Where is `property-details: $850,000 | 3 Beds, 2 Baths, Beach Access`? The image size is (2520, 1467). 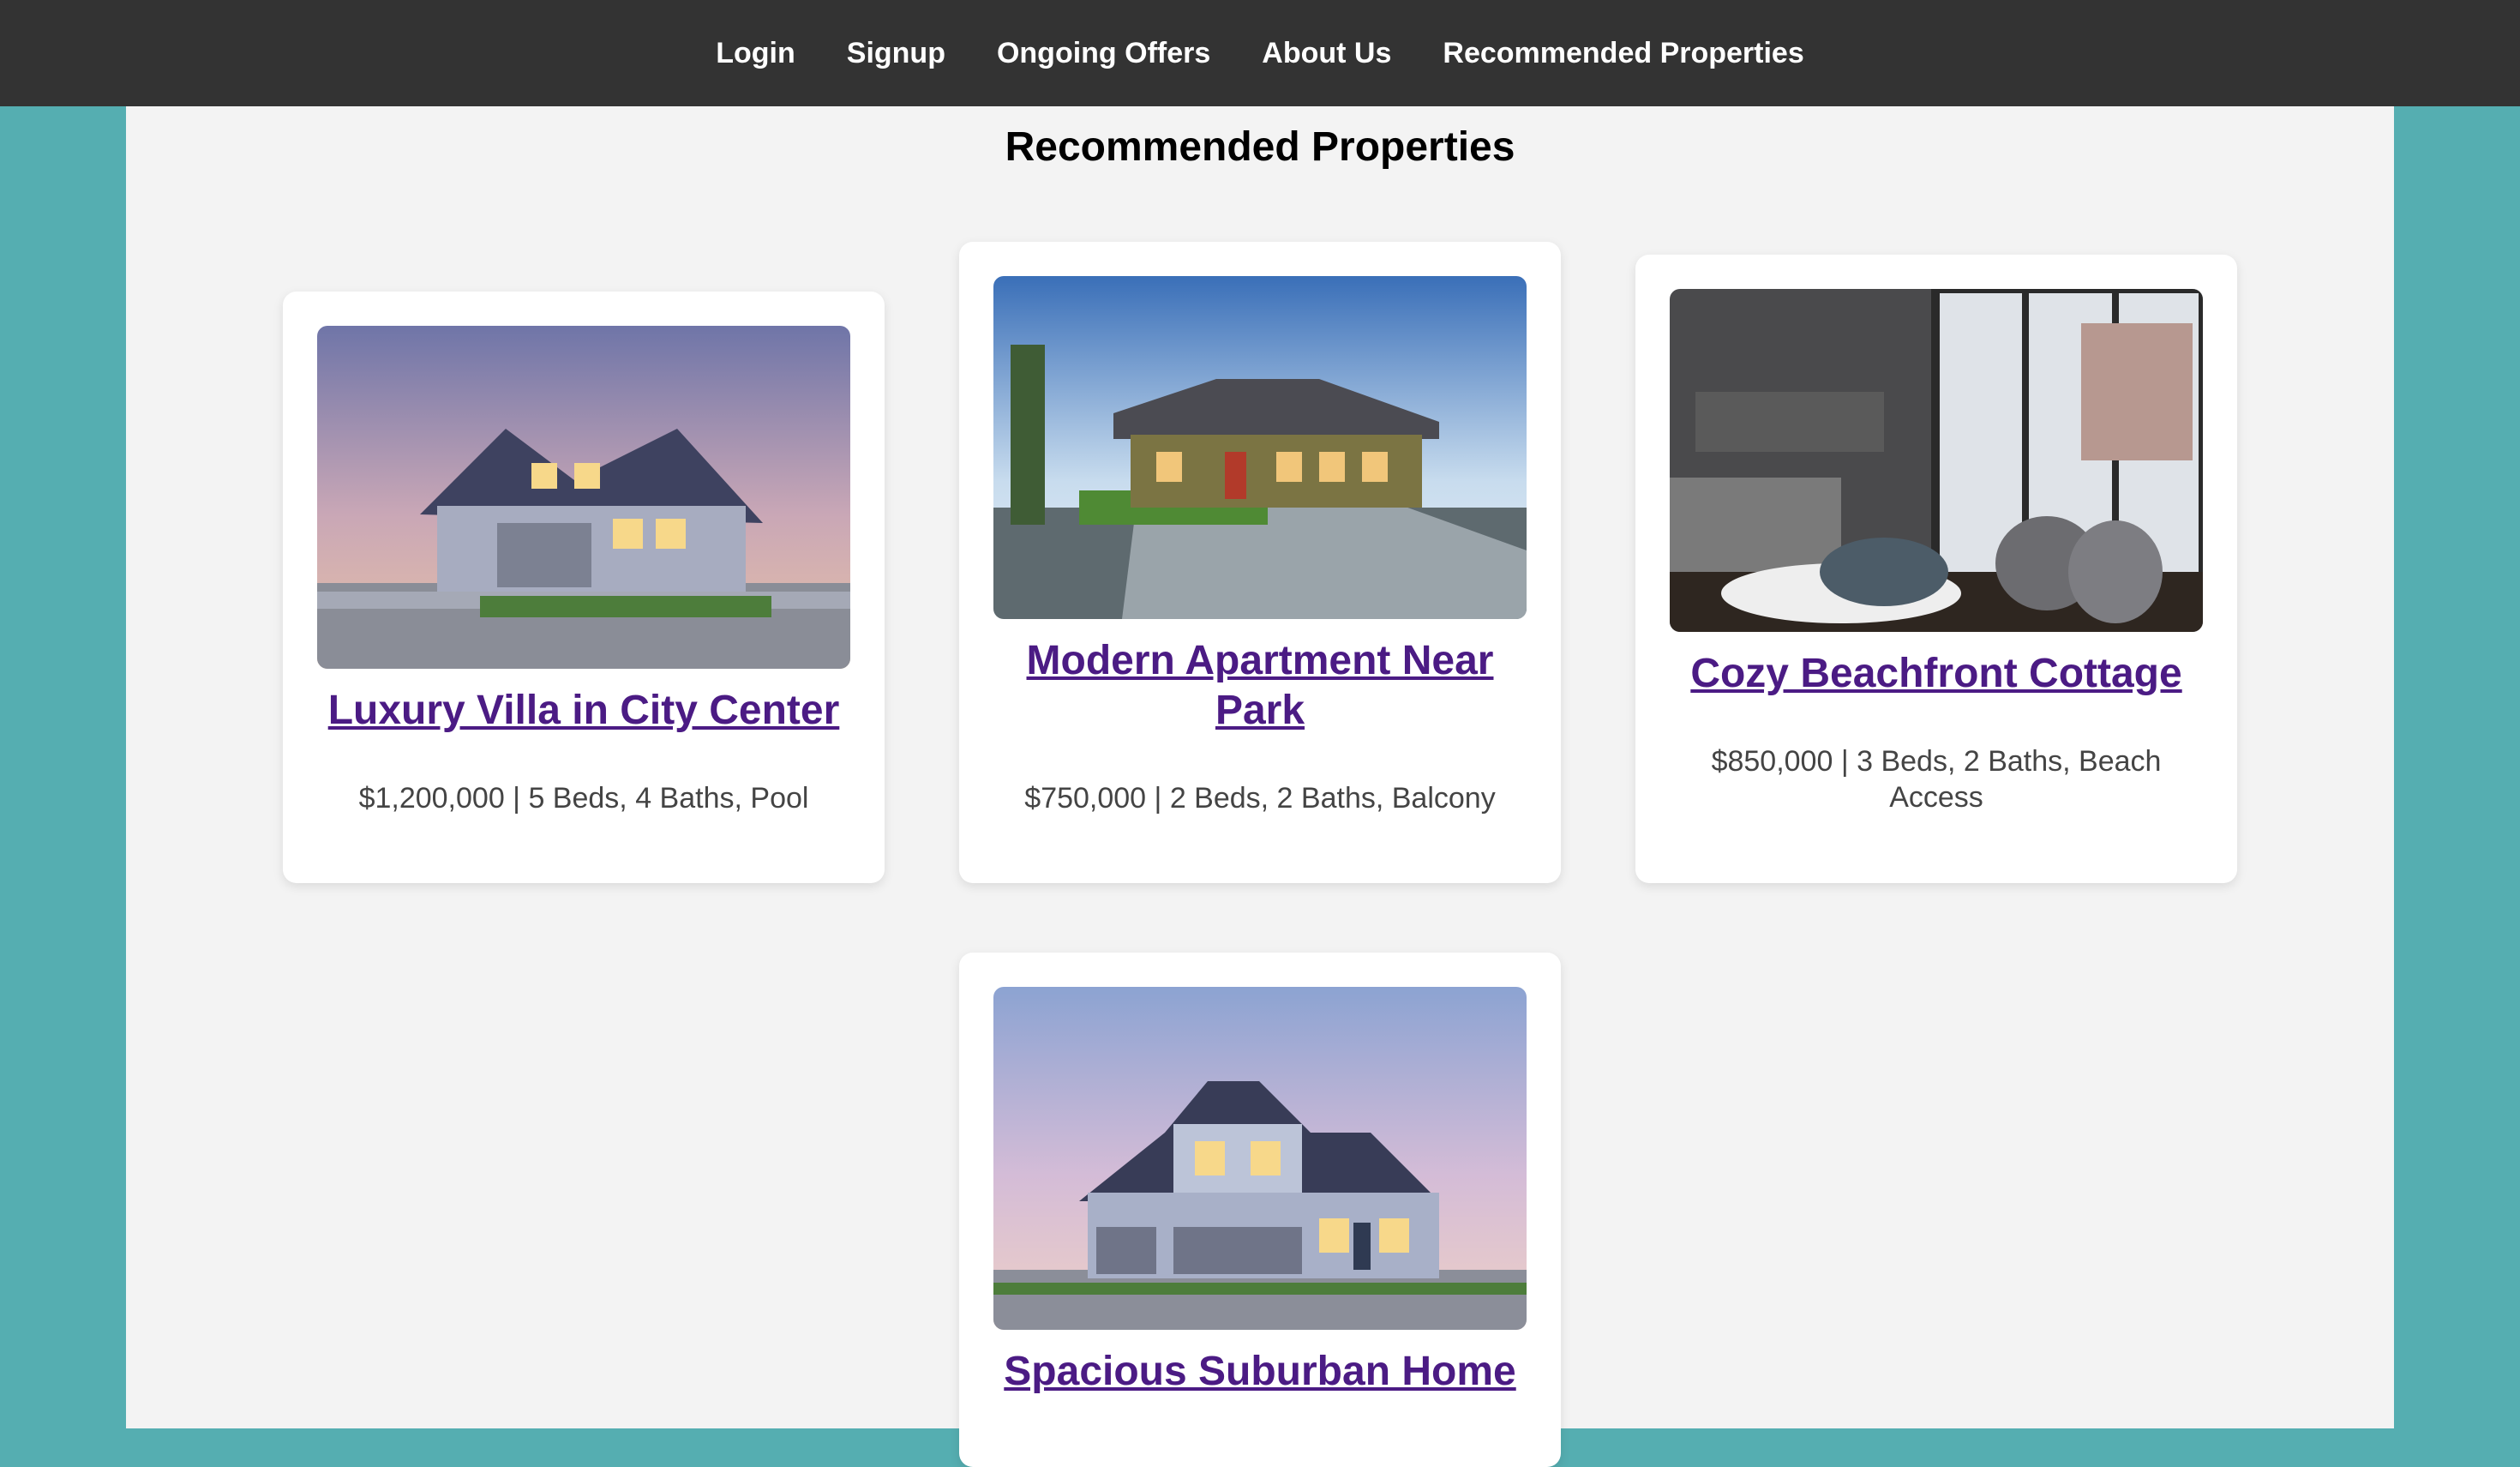 property-details: $850,000 | 3 Beds, 2 Baths, Beach Access is located at coordinates (1936, 779).